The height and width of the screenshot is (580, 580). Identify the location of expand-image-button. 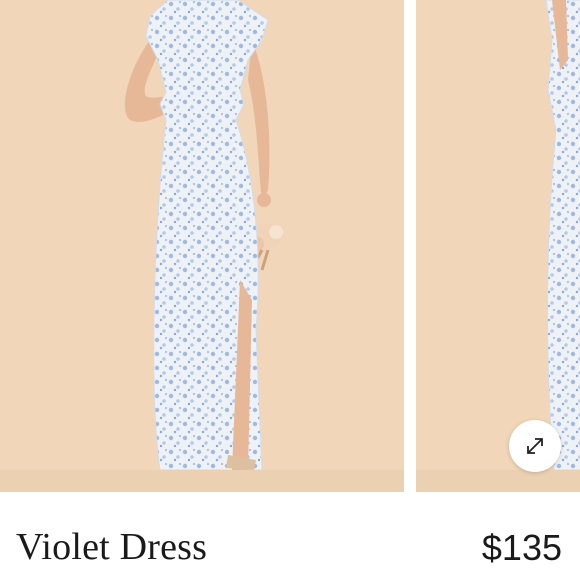
(535, 446).